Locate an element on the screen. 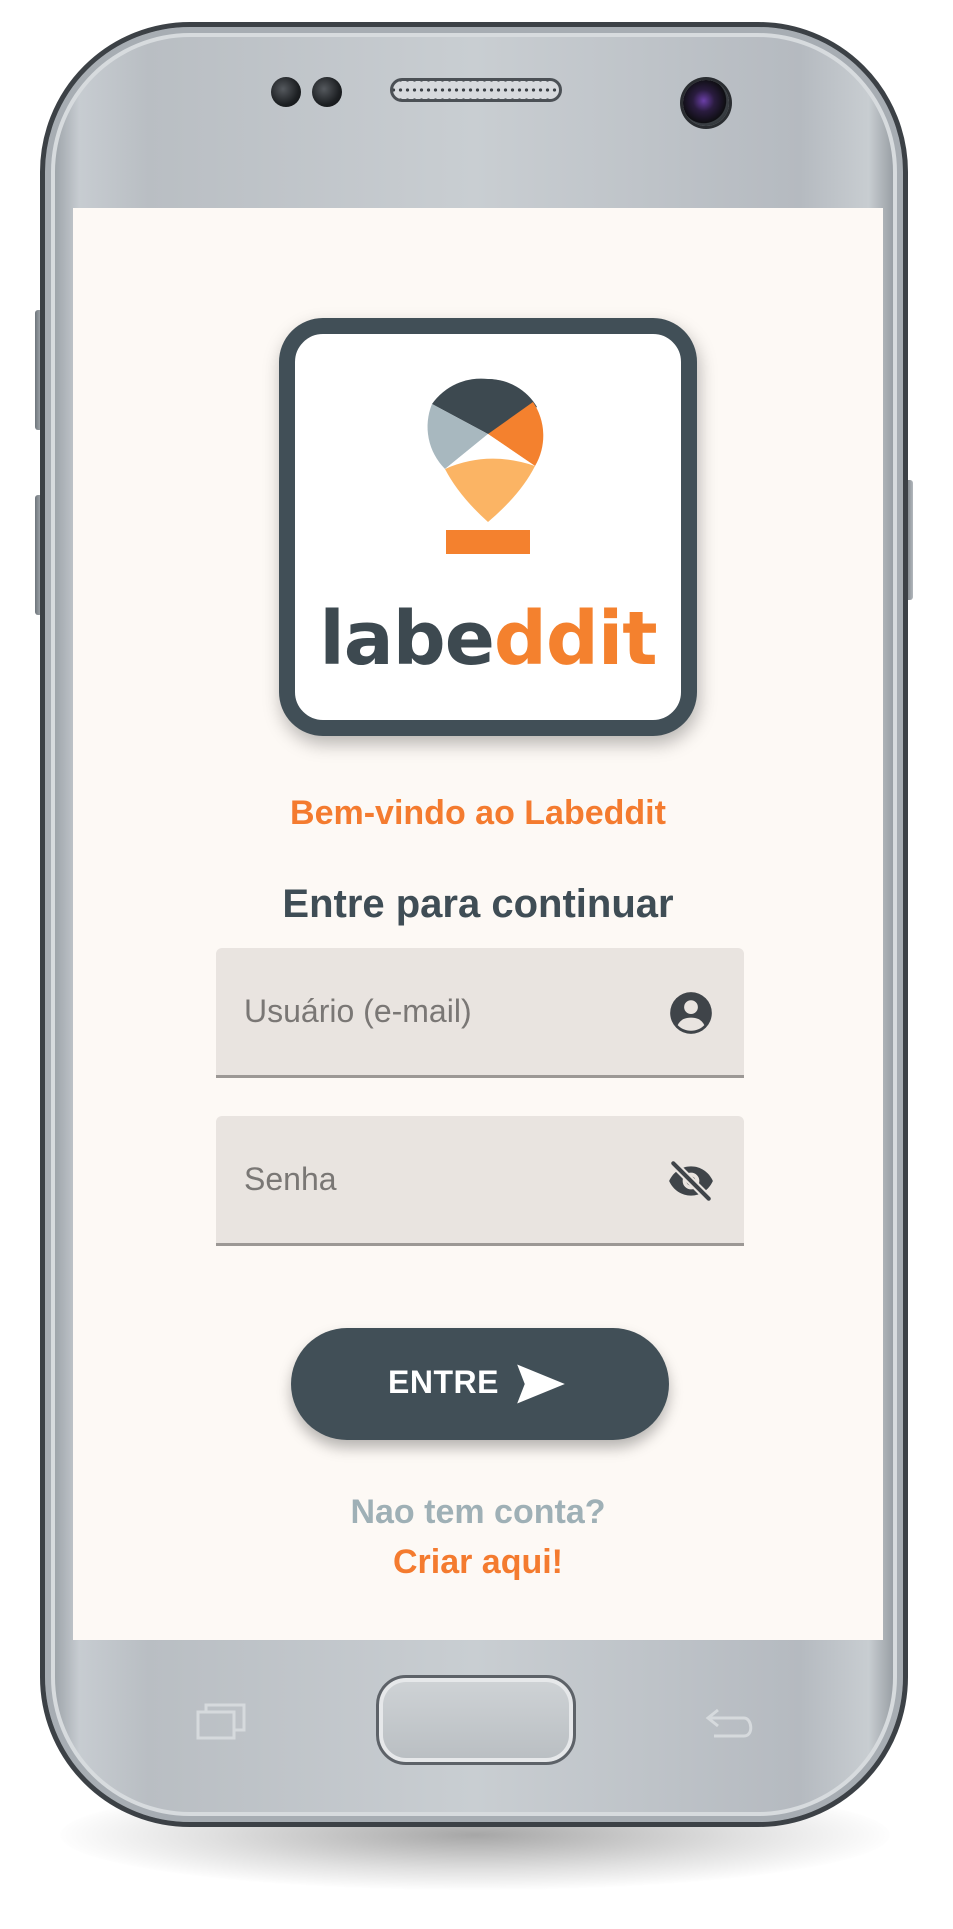 This screenshot has width=953, height=1929. password-input is located at coordinates (434, 1179).